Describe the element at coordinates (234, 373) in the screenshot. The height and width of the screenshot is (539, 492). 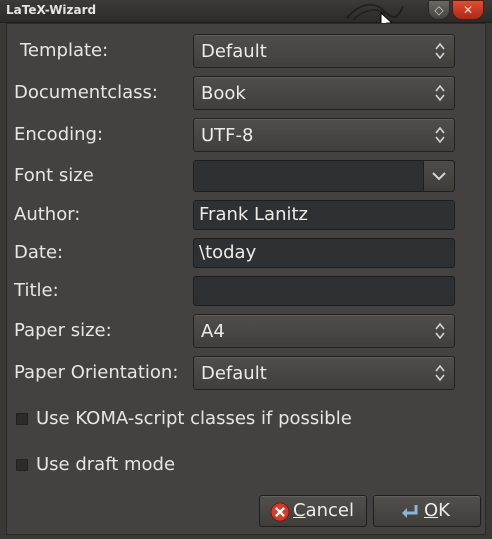
I see `paper-orientation-value: Default` at that location.